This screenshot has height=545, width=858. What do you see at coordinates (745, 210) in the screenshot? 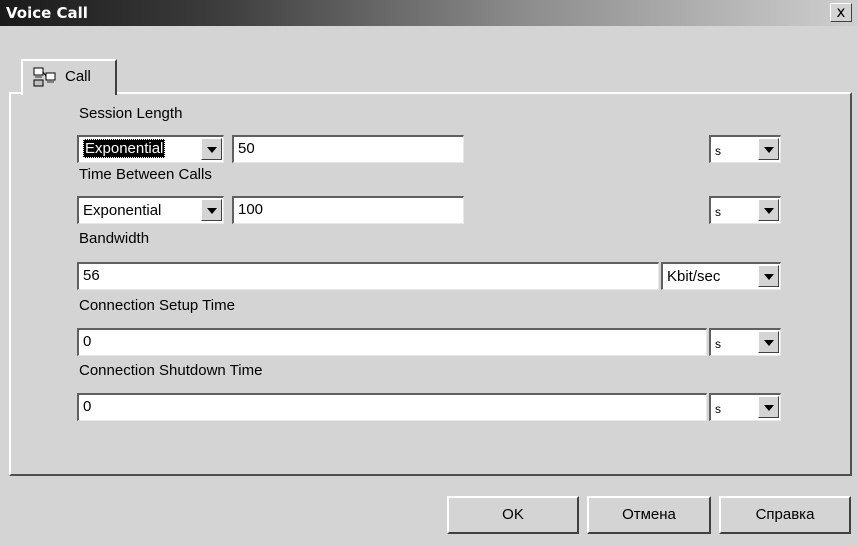
I see `time-between-calls-unit-select: s` at bounding box center [745, 210].